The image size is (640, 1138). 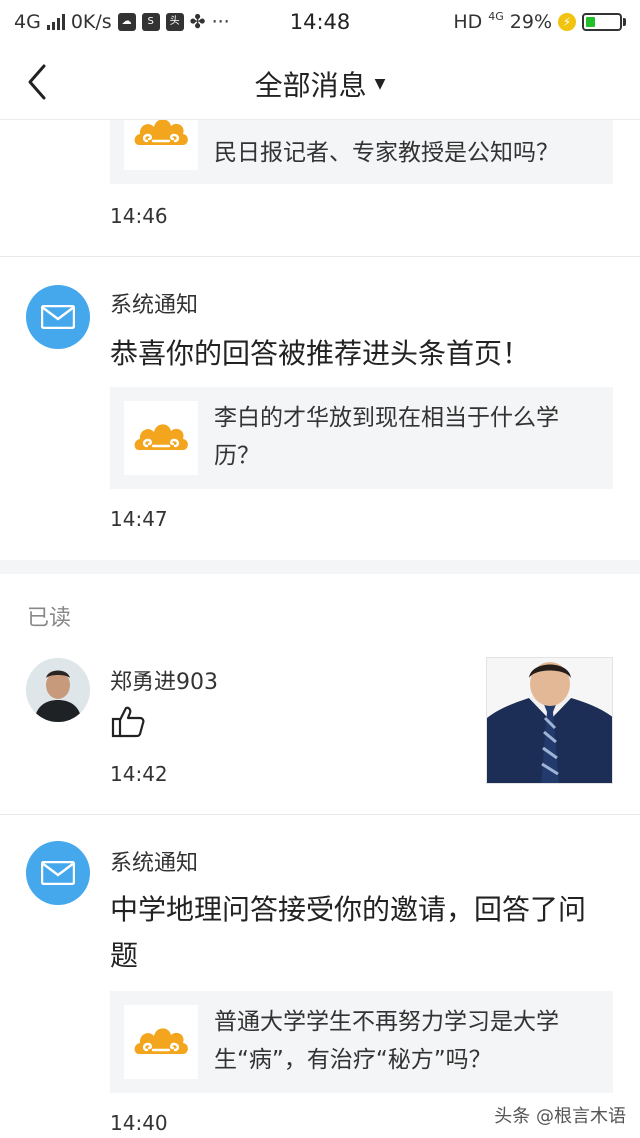 I want to click on read-section-label: 已读, so click(x=49, y=618).